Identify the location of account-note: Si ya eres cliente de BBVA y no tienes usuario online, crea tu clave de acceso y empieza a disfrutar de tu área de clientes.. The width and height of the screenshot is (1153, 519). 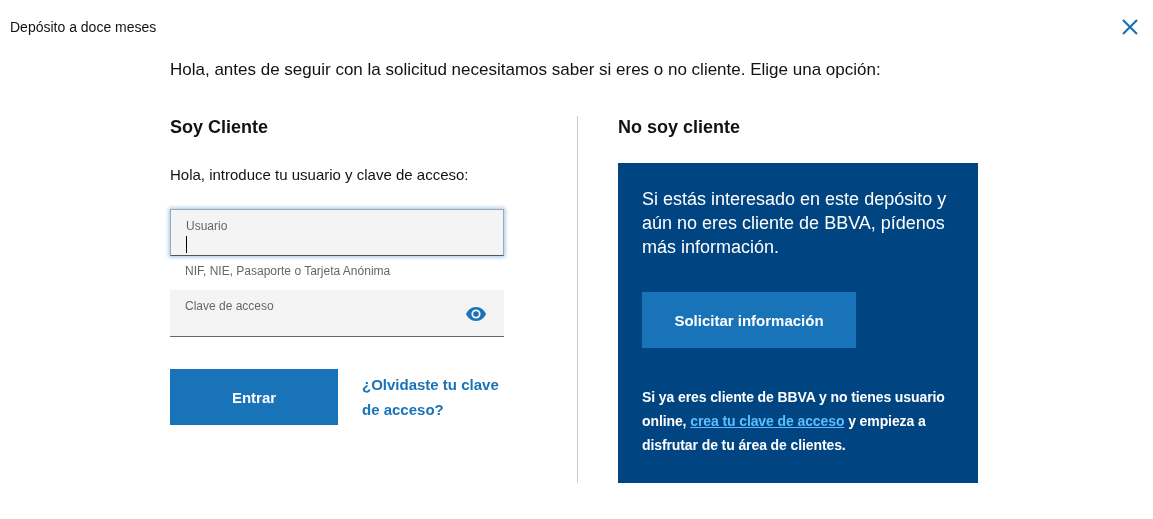
(794, 421).